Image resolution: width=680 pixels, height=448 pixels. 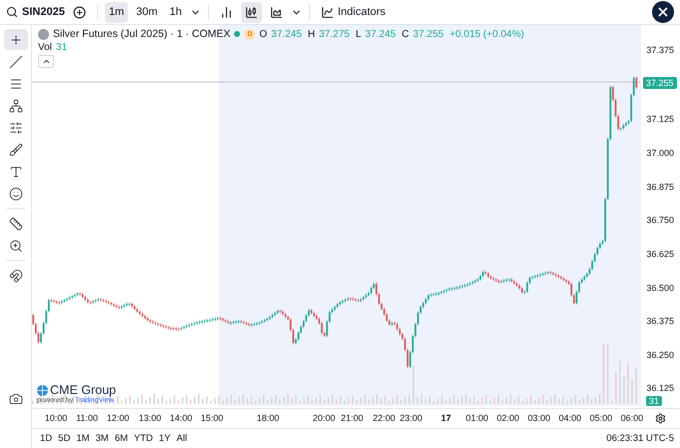 I want to click on time-label: 23:00, so click(x=411, y=418).